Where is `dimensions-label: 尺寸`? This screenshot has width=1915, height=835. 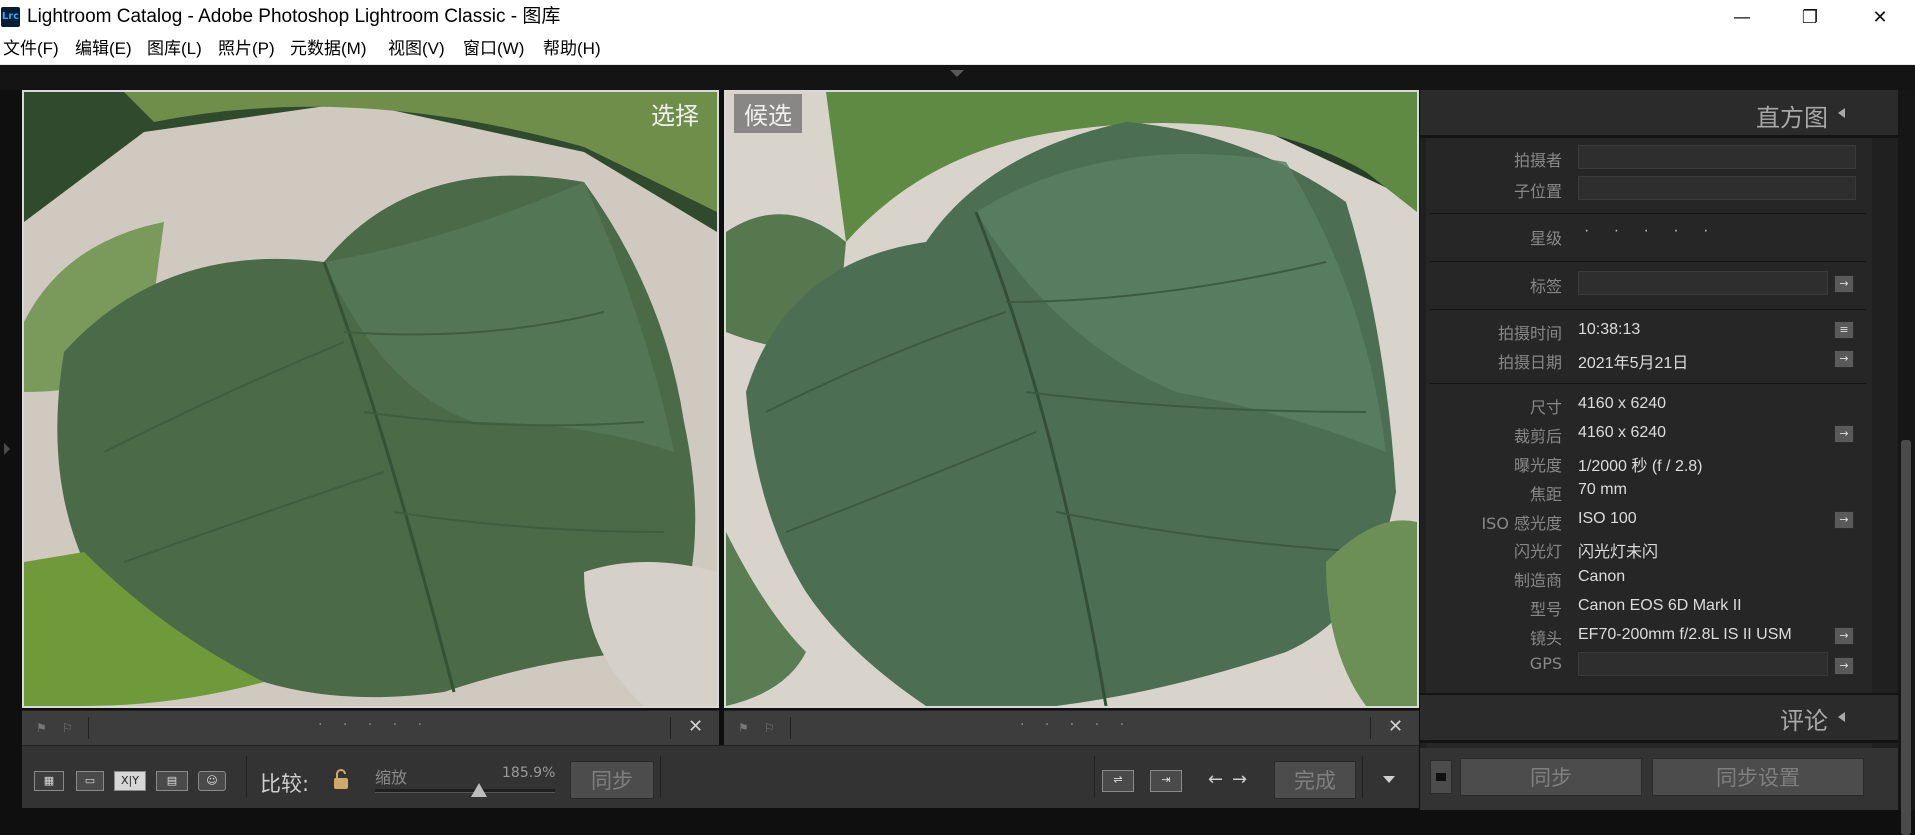 dimensions-label: 尺寸 is located at coordinates (1545, 407).